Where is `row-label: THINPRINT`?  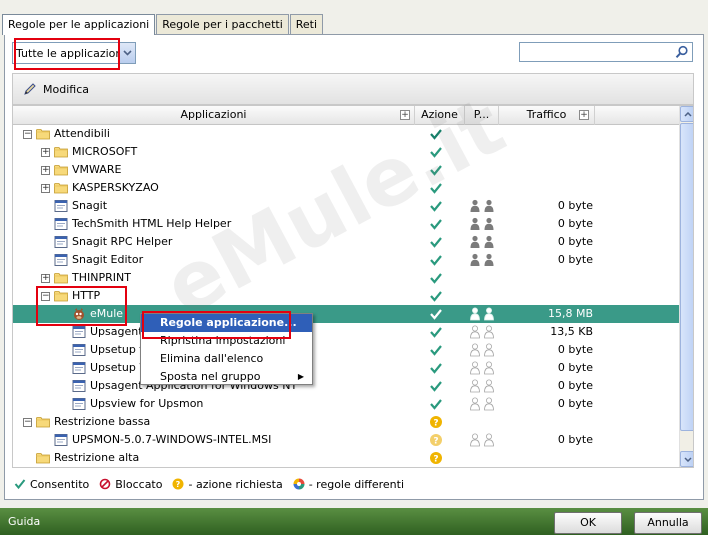
row-label: THINPRINT is located at coordinates (101, 277).